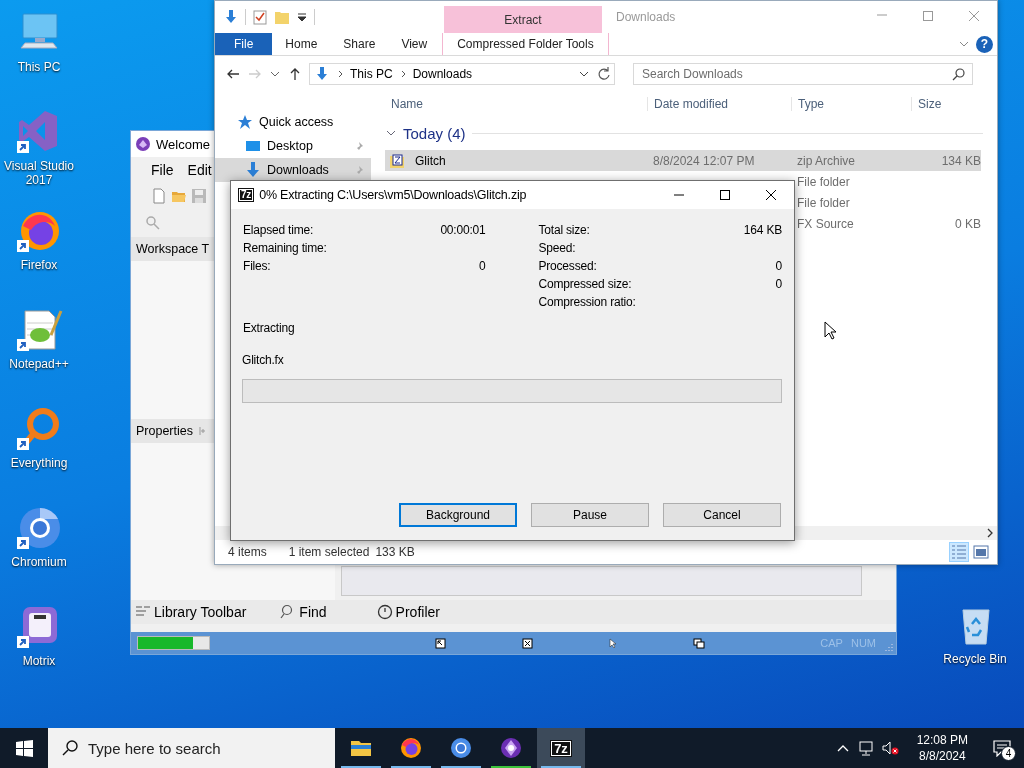 The width and height of the screenshot is (1024, 768). I want to click on network-icon, so click(865, 748).